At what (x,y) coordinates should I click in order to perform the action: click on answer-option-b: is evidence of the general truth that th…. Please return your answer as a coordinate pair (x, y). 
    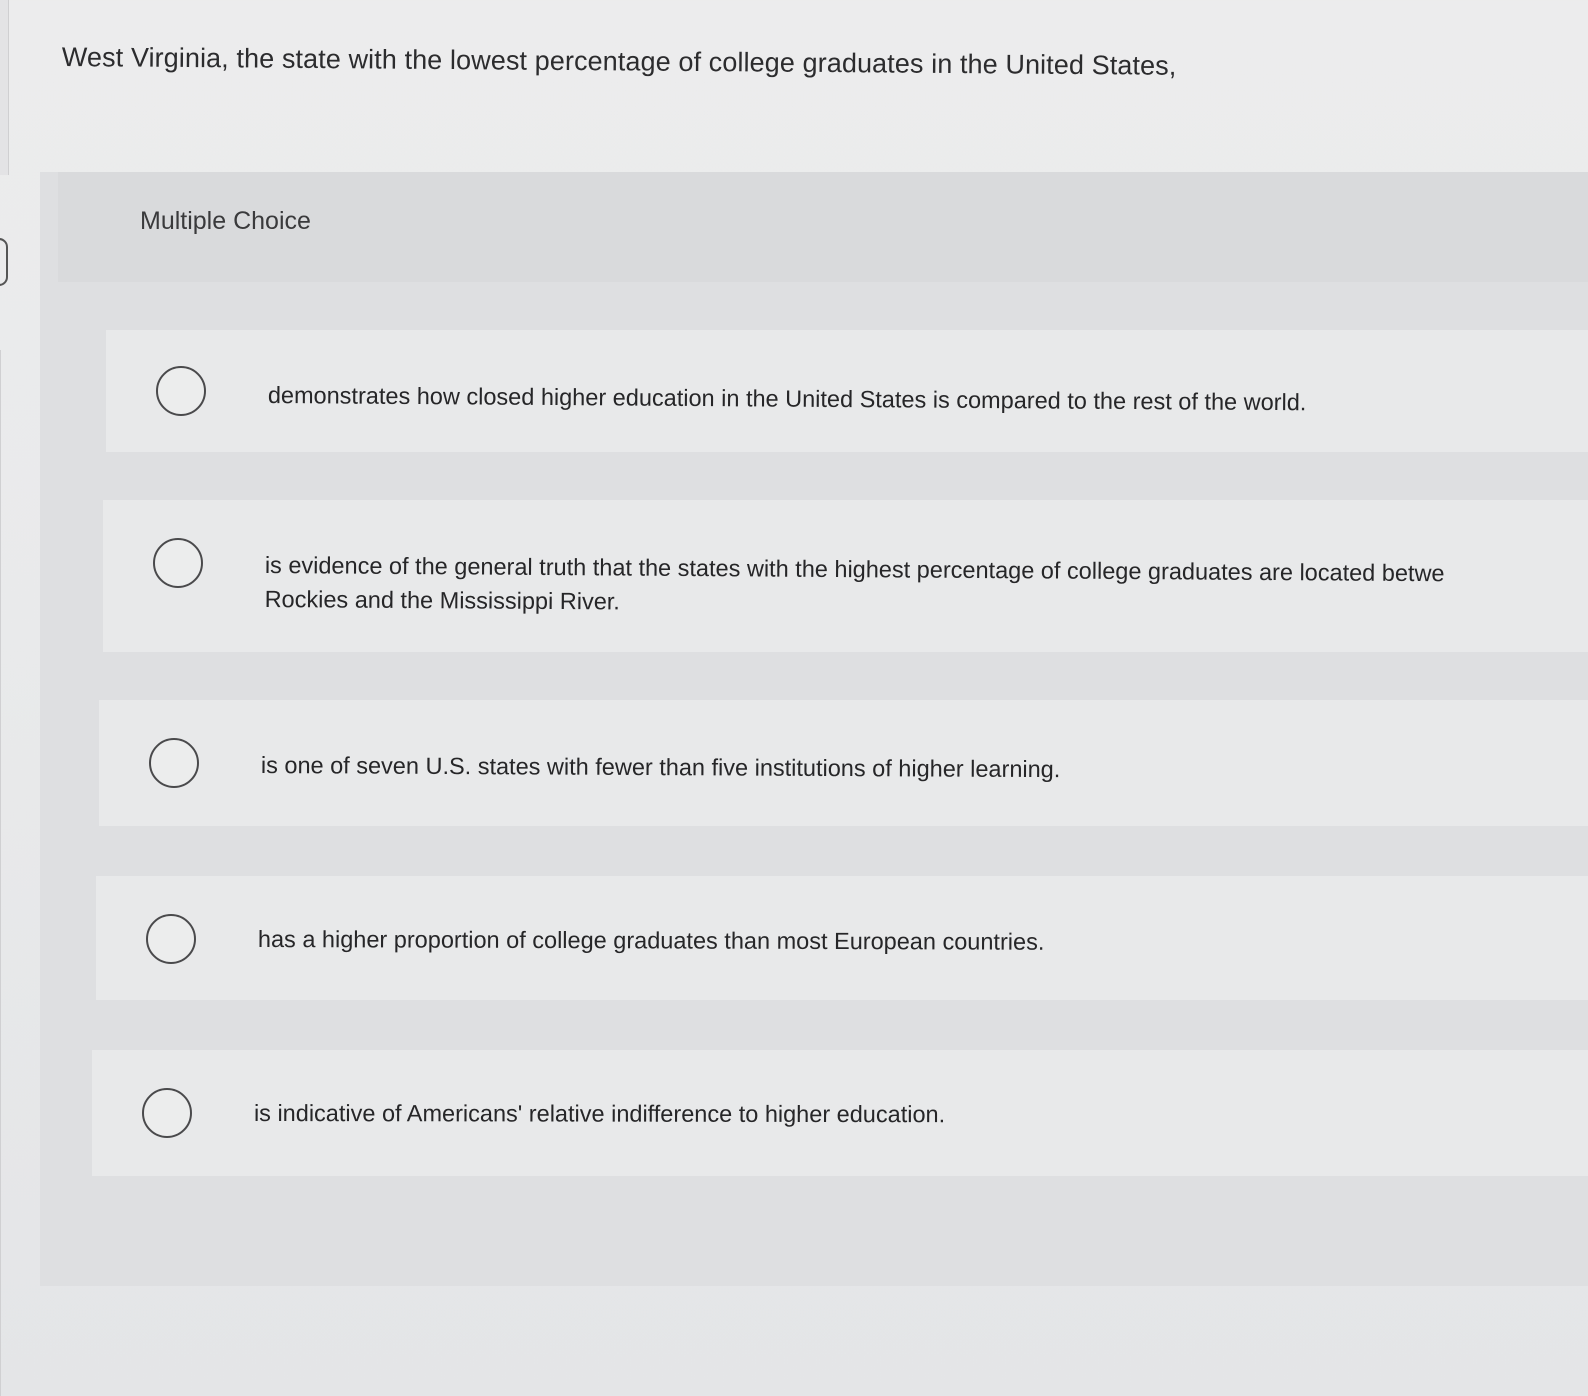
    Looking at the image, I should click on (845, 576).